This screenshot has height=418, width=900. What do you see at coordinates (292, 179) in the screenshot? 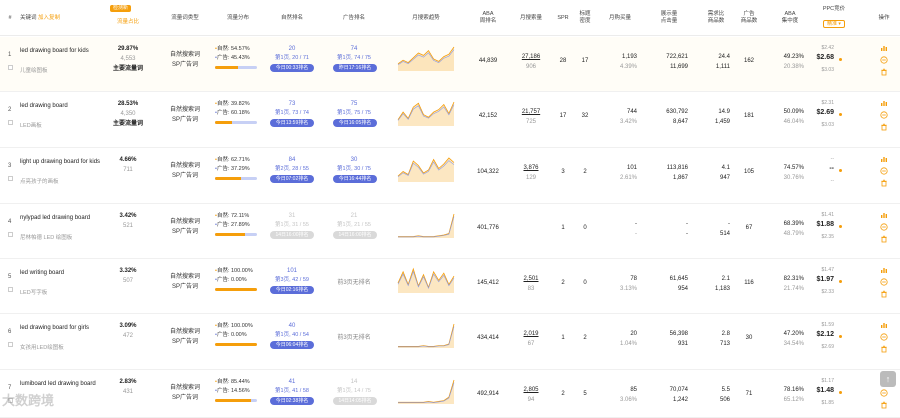
I see `organic-rank-time: 今日07:02排名` at bounding box center [292, 179].